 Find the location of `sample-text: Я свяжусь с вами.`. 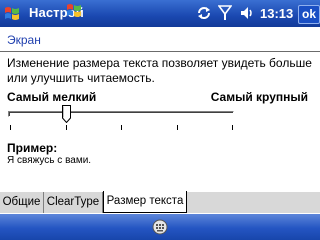

sample-text: Я свяжусь с вами. is located at coordinates (49, 160).